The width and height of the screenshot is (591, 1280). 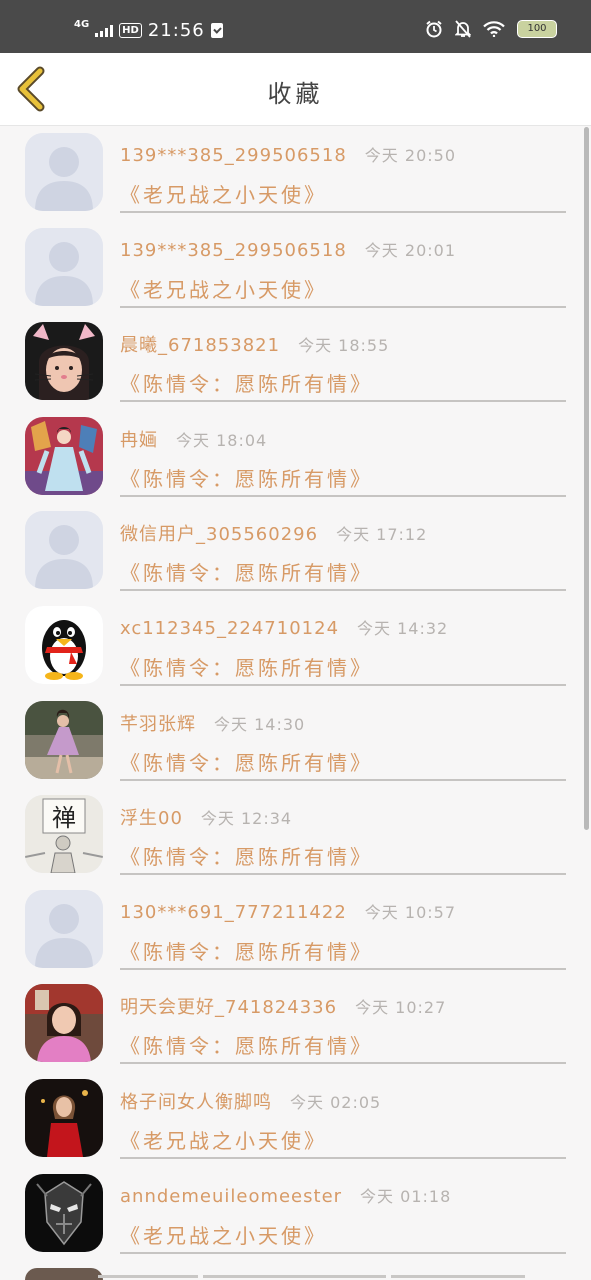 What do you see at coordinates (64, 818) in the screenshot?
I see `svg-text: 禅` at bounding box center [64, 818].